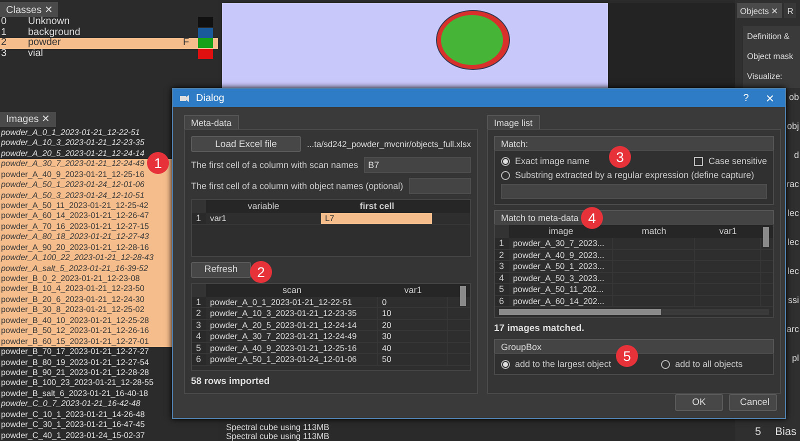 The width and height of the screenshot is (800, 441). I want to click on import-status: 58 rows imported, so click(231, 381).